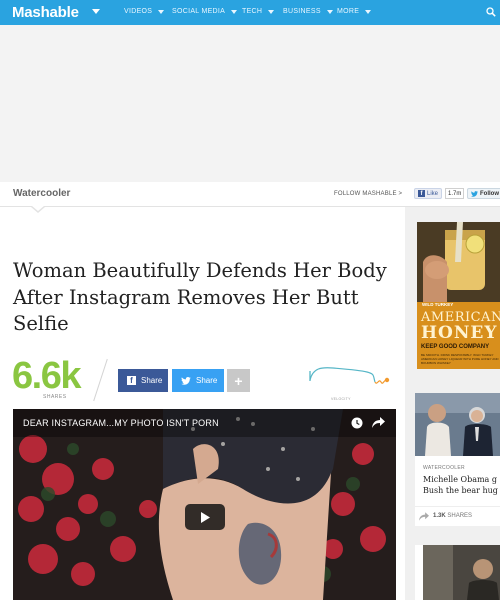 This screenshot has height=600, width=500. What do you see at coordinates (461, 485) in the screenshot?
I see `story-title: Michelle Obama g Bush the bear hug` at bounding box center [461, 485].